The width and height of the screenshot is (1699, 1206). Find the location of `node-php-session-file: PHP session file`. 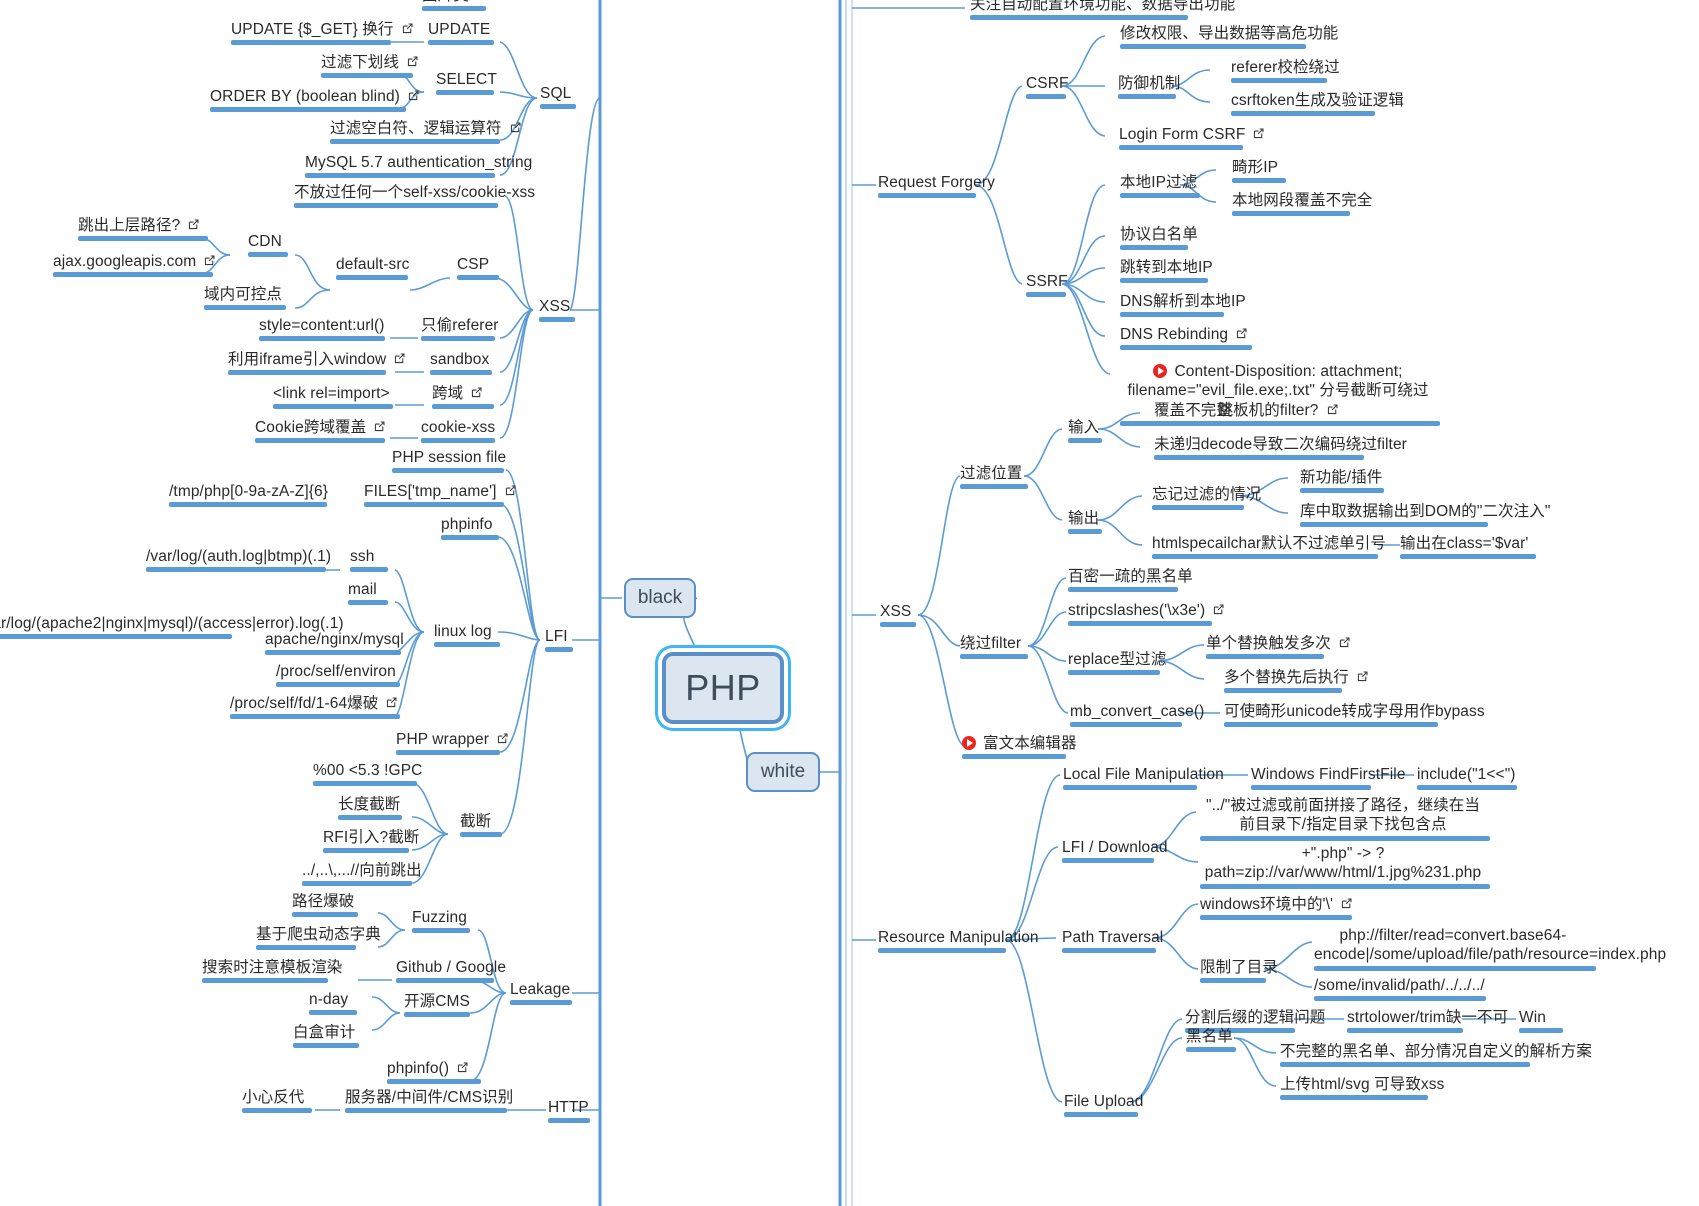

node-php-session-file: PHP session file is located at coordinates (449, 462).